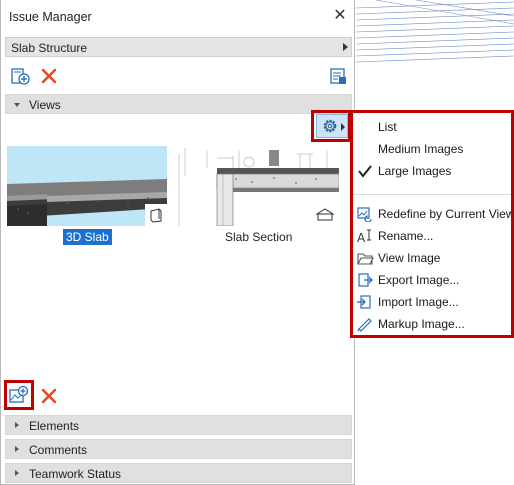 Image resolution: width=514 pixels, height=485 pixels. Describe the element at coordinates (20, 76) in the screenshot. I see `add-issue-icon` at that location.